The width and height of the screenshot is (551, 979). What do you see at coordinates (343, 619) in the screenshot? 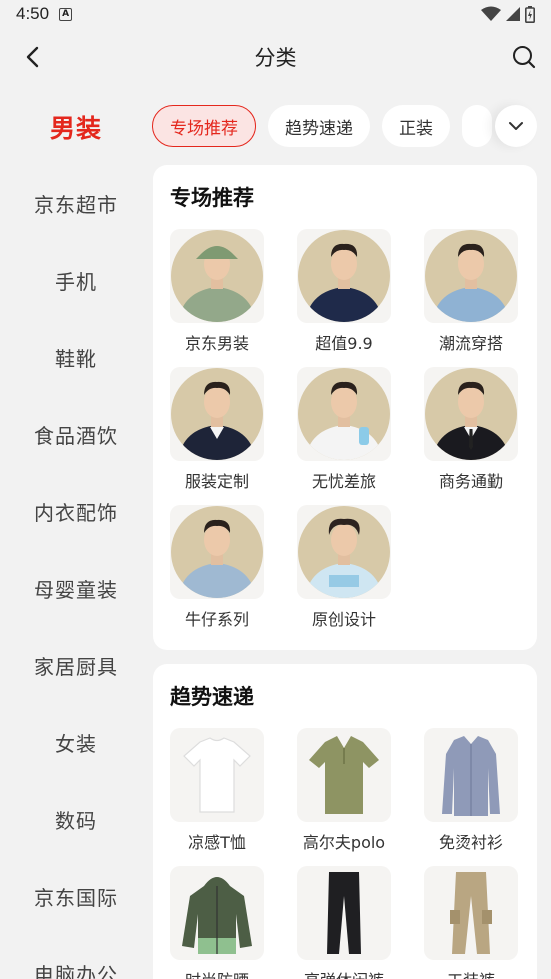
I see `category-tile-label: 原创设计` at bounding box center [343, 619].